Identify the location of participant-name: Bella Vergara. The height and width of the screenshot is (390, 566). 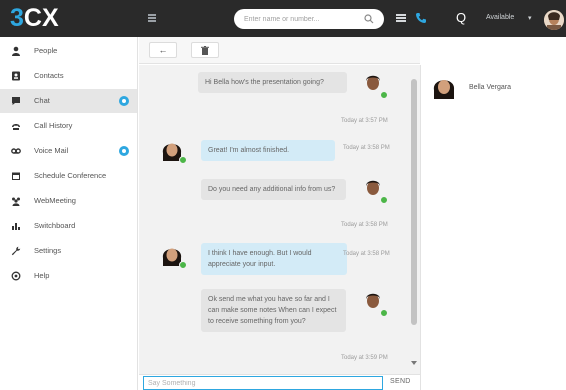
(490, 87).